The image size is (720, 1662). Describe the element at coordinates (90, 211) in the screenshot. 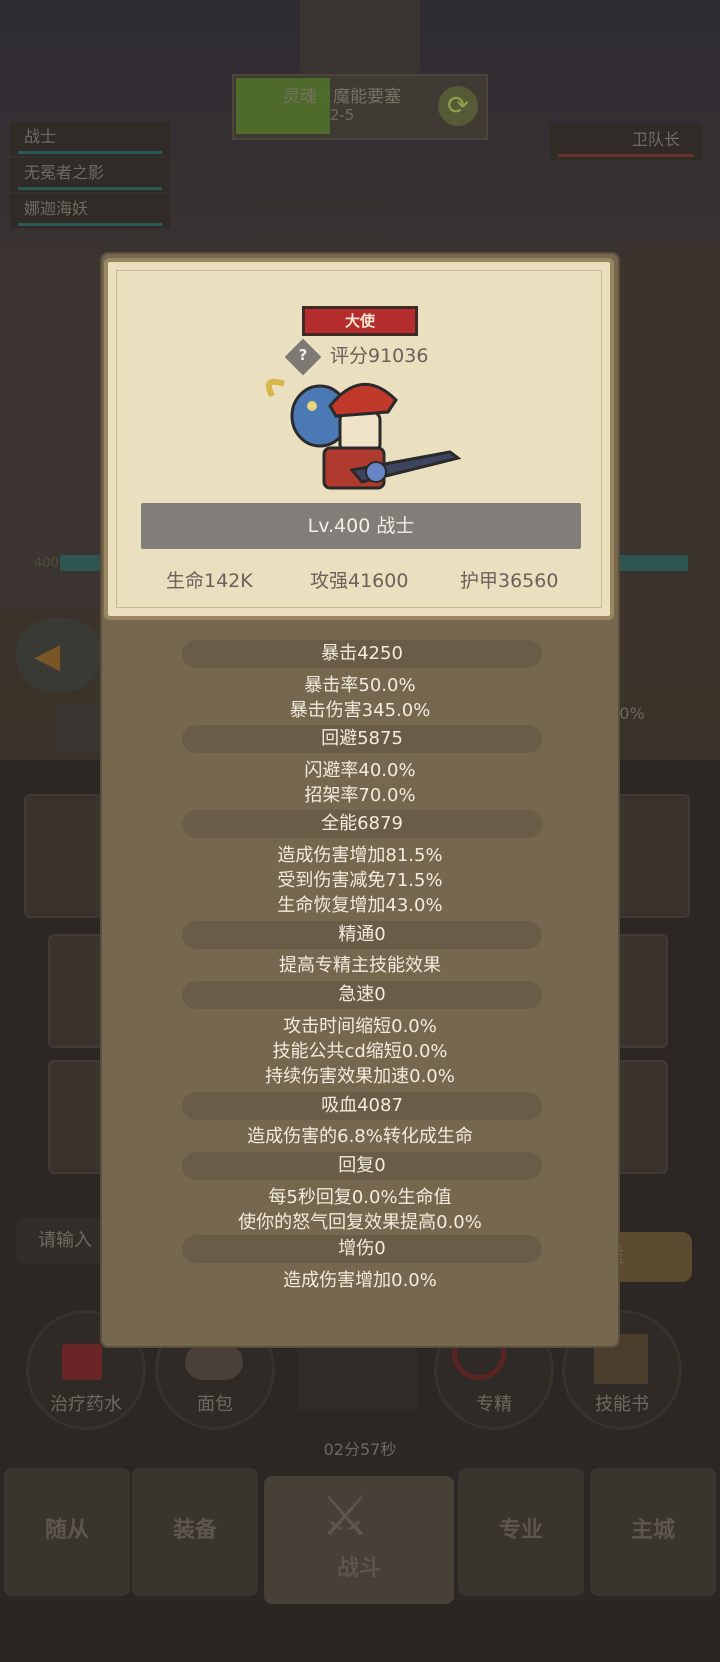

I see `party-member-3: 娜迦海妖` at that location.